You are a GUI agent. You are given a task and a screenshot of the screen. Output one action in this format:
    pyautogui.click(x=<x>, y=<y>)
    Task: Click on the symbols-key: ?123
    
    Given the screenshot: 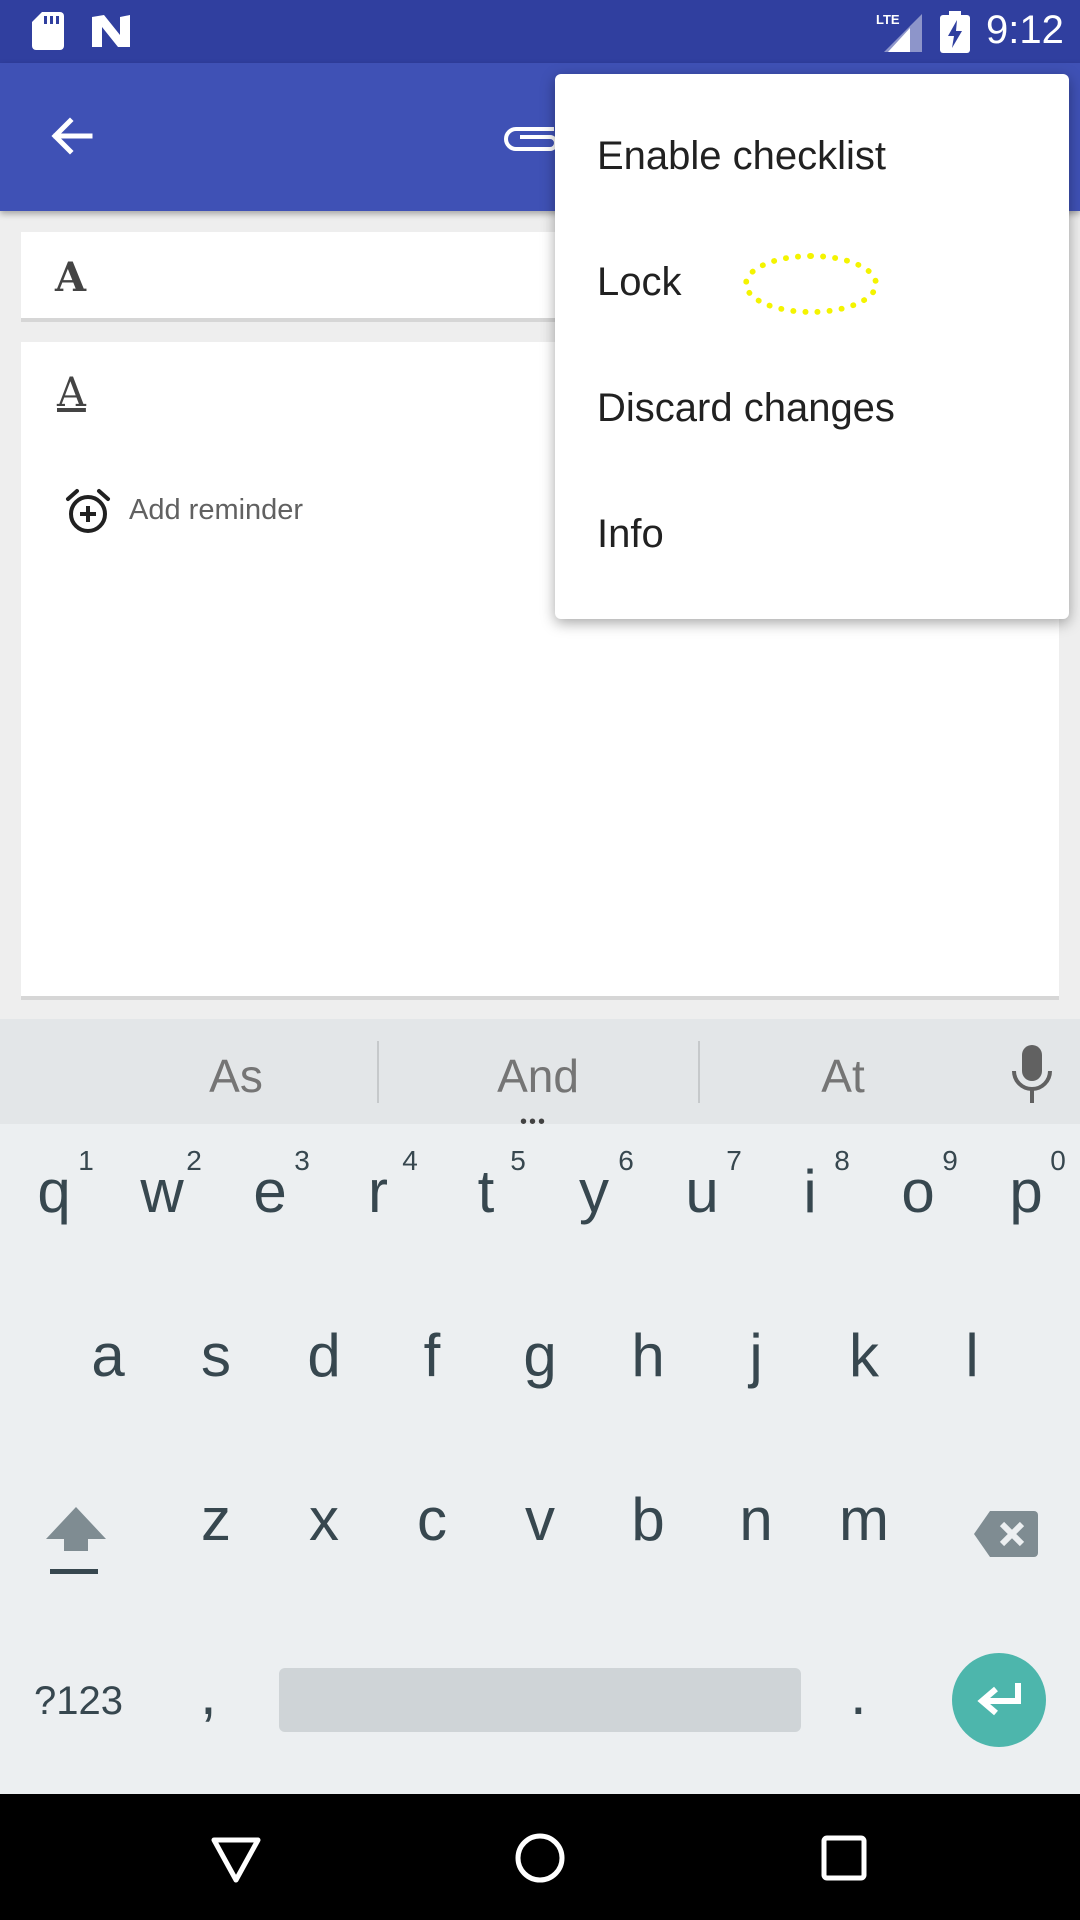 What is the action you would take?
    pyautogui.click(x=78, y=1701)
    